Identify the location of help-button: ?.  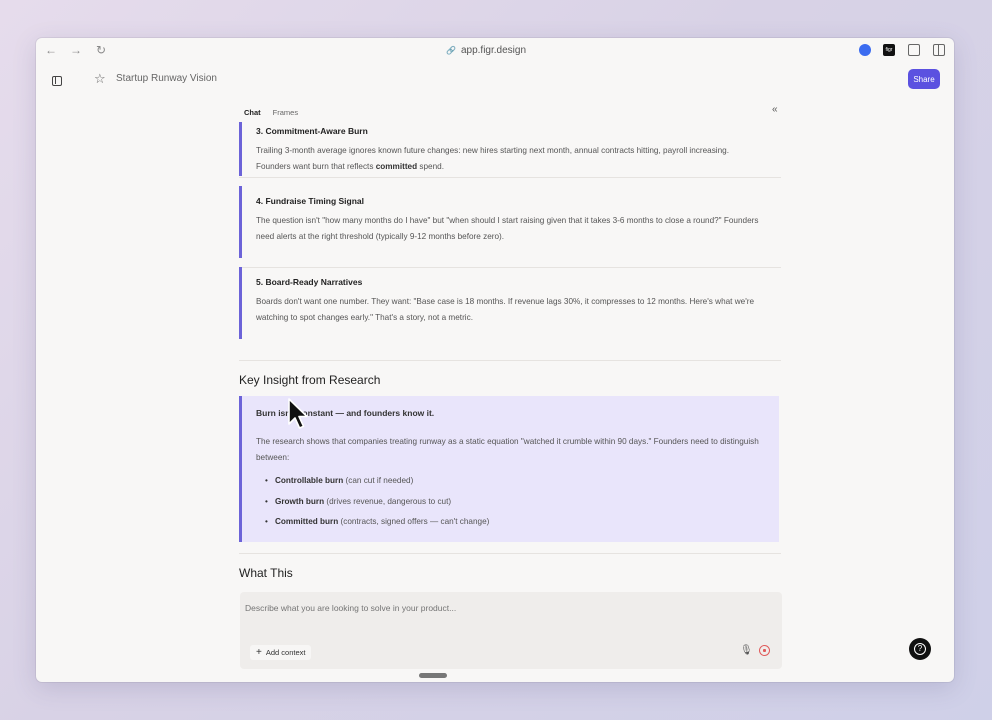
(920, 649).